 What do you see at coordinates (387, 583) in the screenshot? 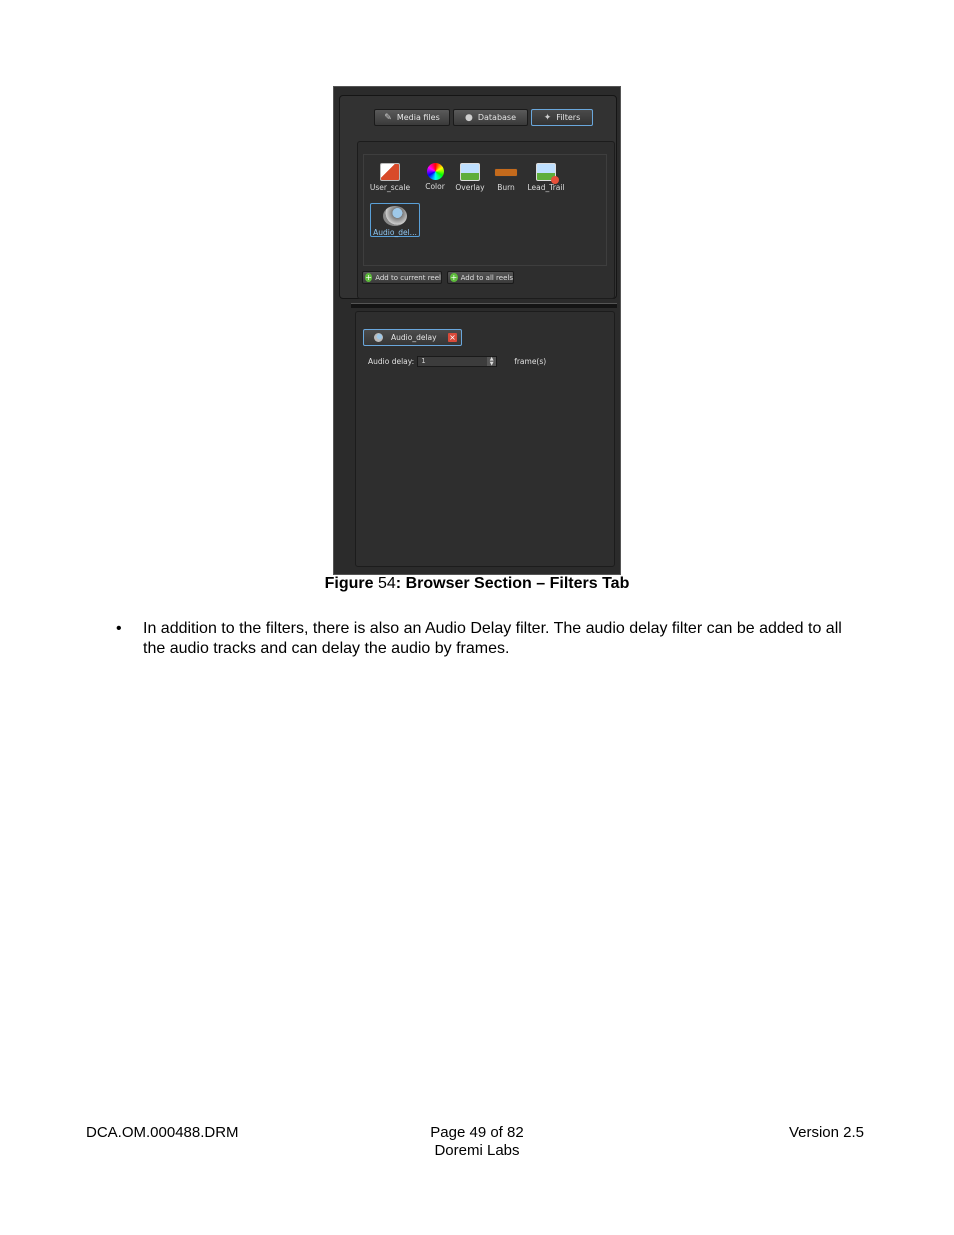
I see `figure-number: 54` at bounding box center [387, 583].